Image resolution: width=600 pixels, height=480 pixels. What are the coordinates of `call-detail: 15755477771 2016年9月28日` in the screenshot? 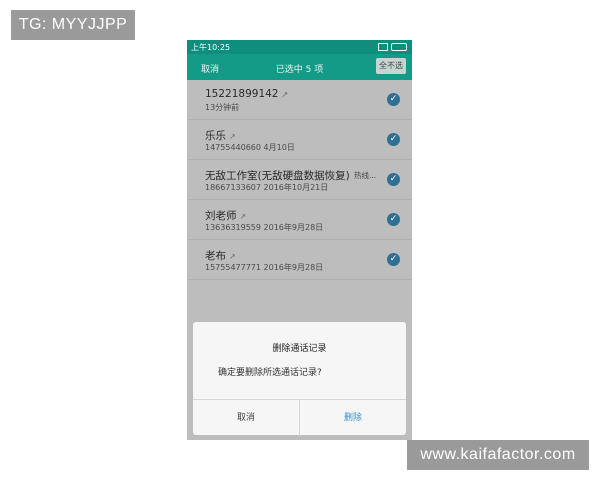 It's located at (264, 267).